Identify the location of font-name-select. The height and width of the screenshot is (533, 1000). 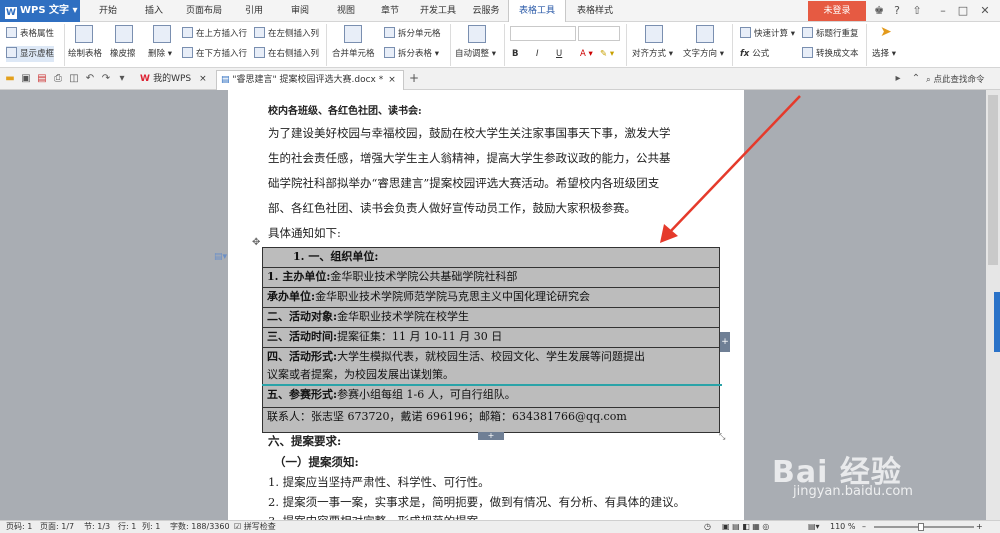
(543, 33).